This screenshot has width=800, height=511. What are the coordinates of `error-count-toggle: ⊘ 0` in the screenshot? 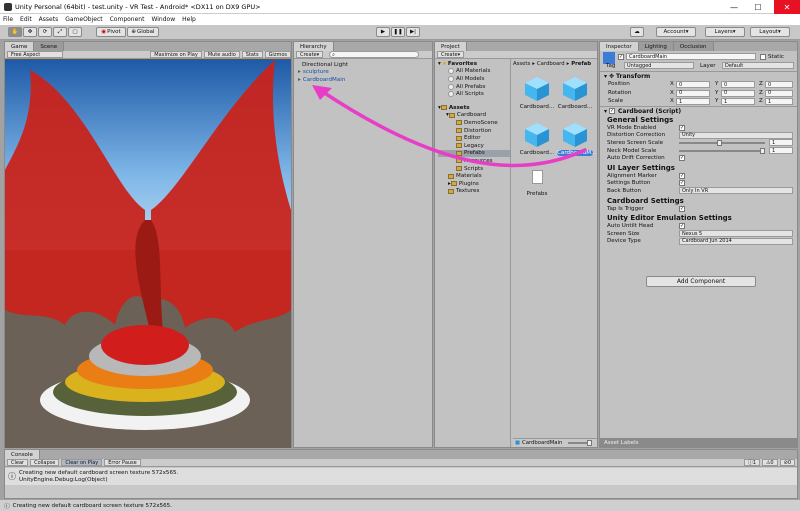 It's located at (787, 462).